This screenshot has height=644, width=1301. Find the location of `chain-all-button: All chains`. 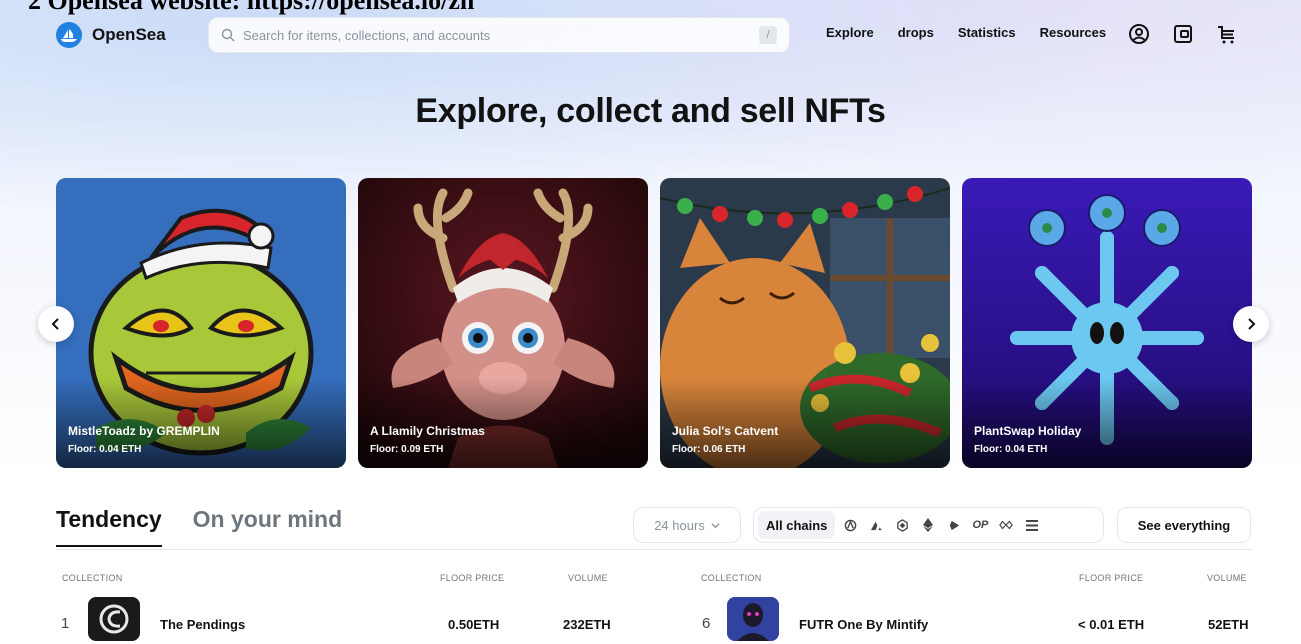

chain-all-button: All chains is located at coordinates (797, 525).